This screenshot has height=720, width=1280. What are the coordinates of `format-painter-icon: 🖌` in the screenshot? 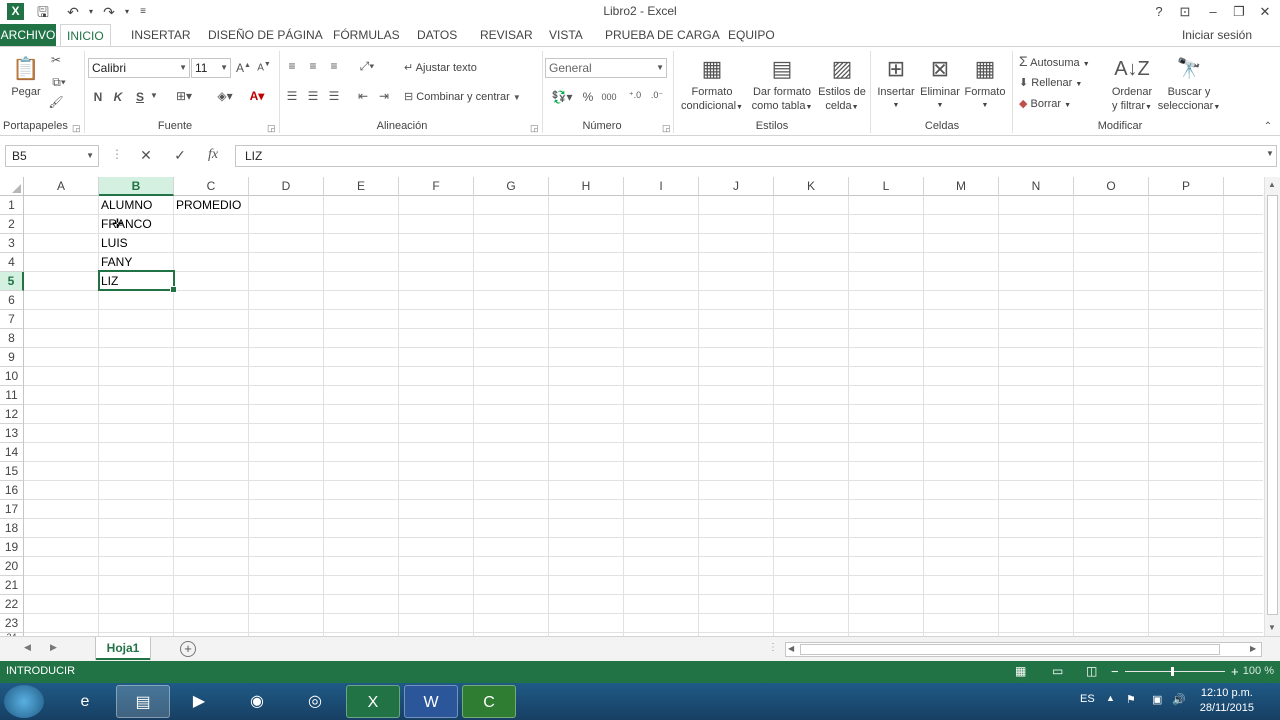 It's located at (56, 102).